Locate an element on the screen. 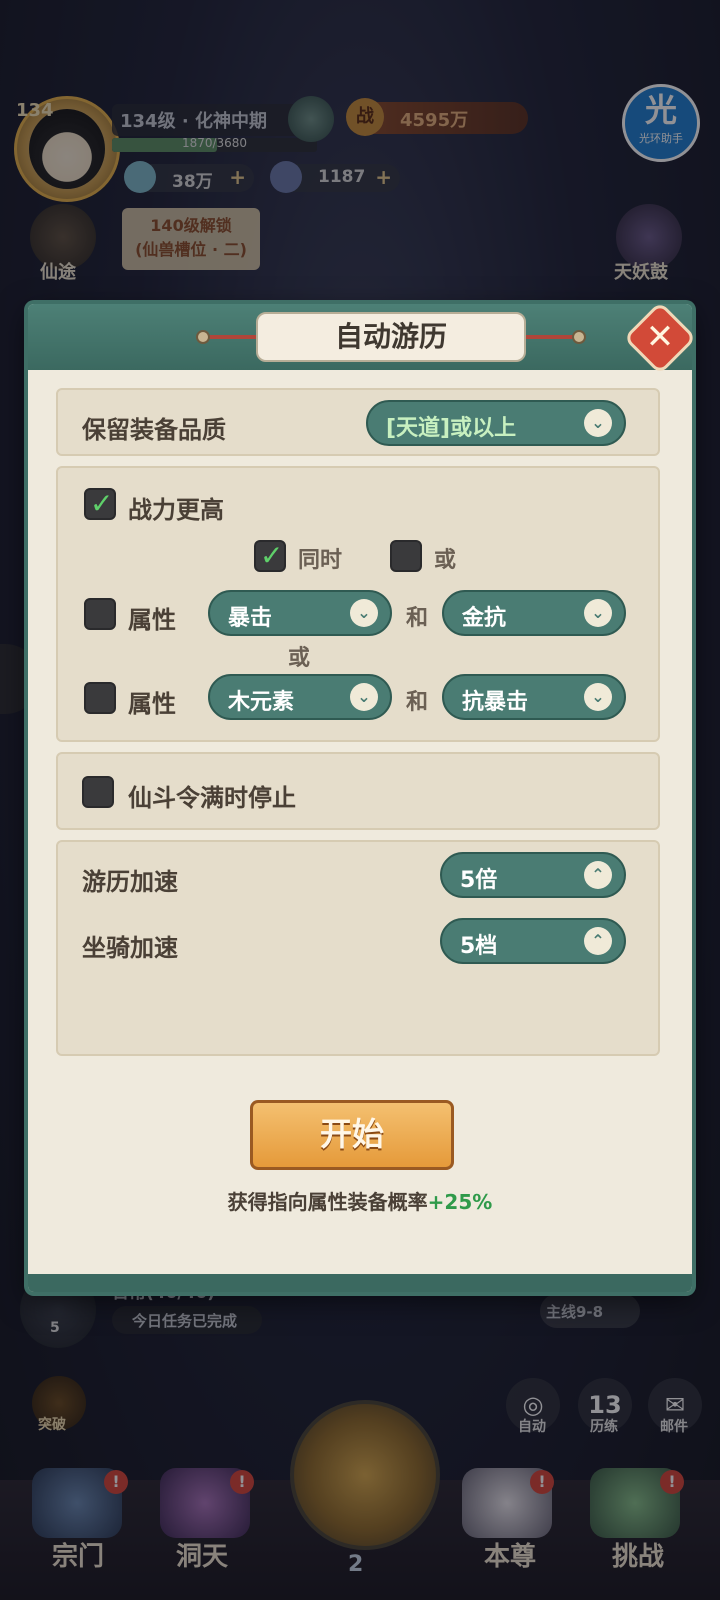  title-rope-right is located at coordinates (550, 337).